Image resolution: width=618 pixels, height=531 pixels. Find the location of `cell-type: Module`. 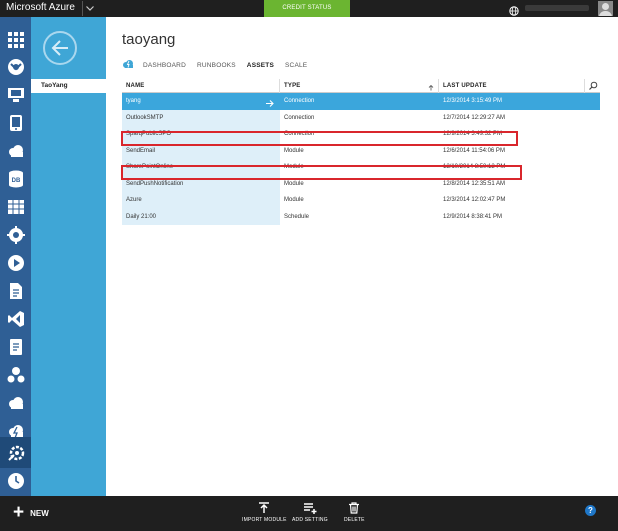

cell-type: Module is located at coordinates (294, 200).